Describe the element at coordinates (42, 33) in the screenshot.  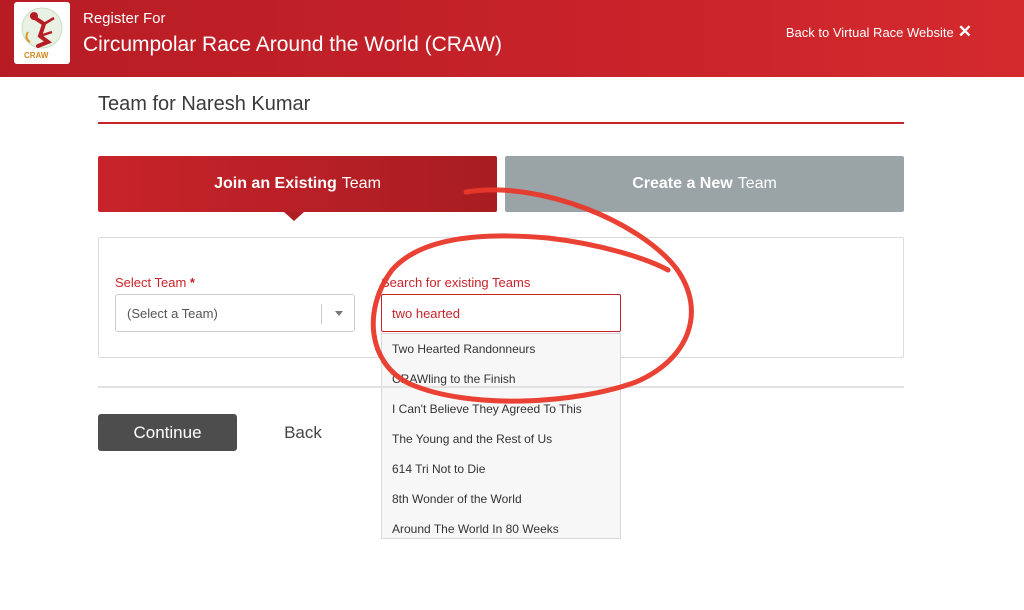
I see `craw-logo: CRAW` at that location.